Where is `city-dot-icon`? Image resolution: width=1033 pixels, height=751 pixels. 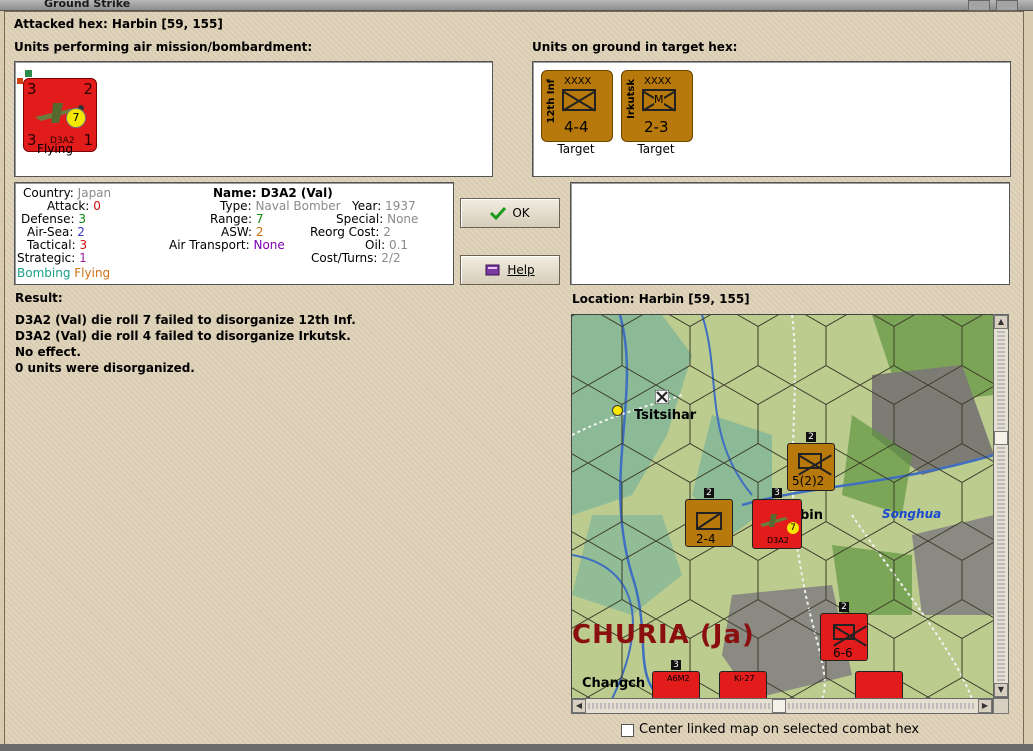
city-dot-icon is located at coordinates (617, 410).